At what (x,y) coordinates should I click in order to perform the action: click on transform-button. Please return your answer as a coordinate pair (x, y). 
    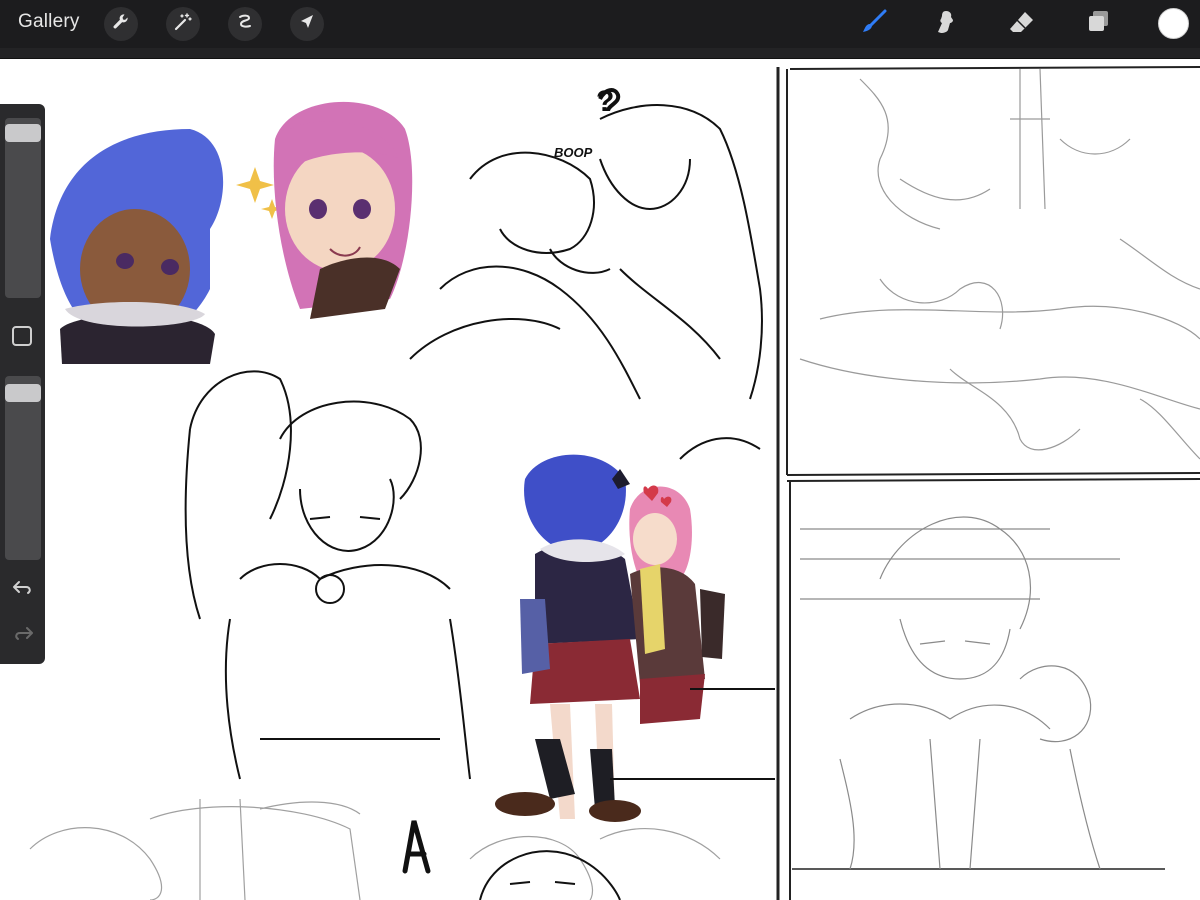
    Looking at the image, I should click on (307, 24).